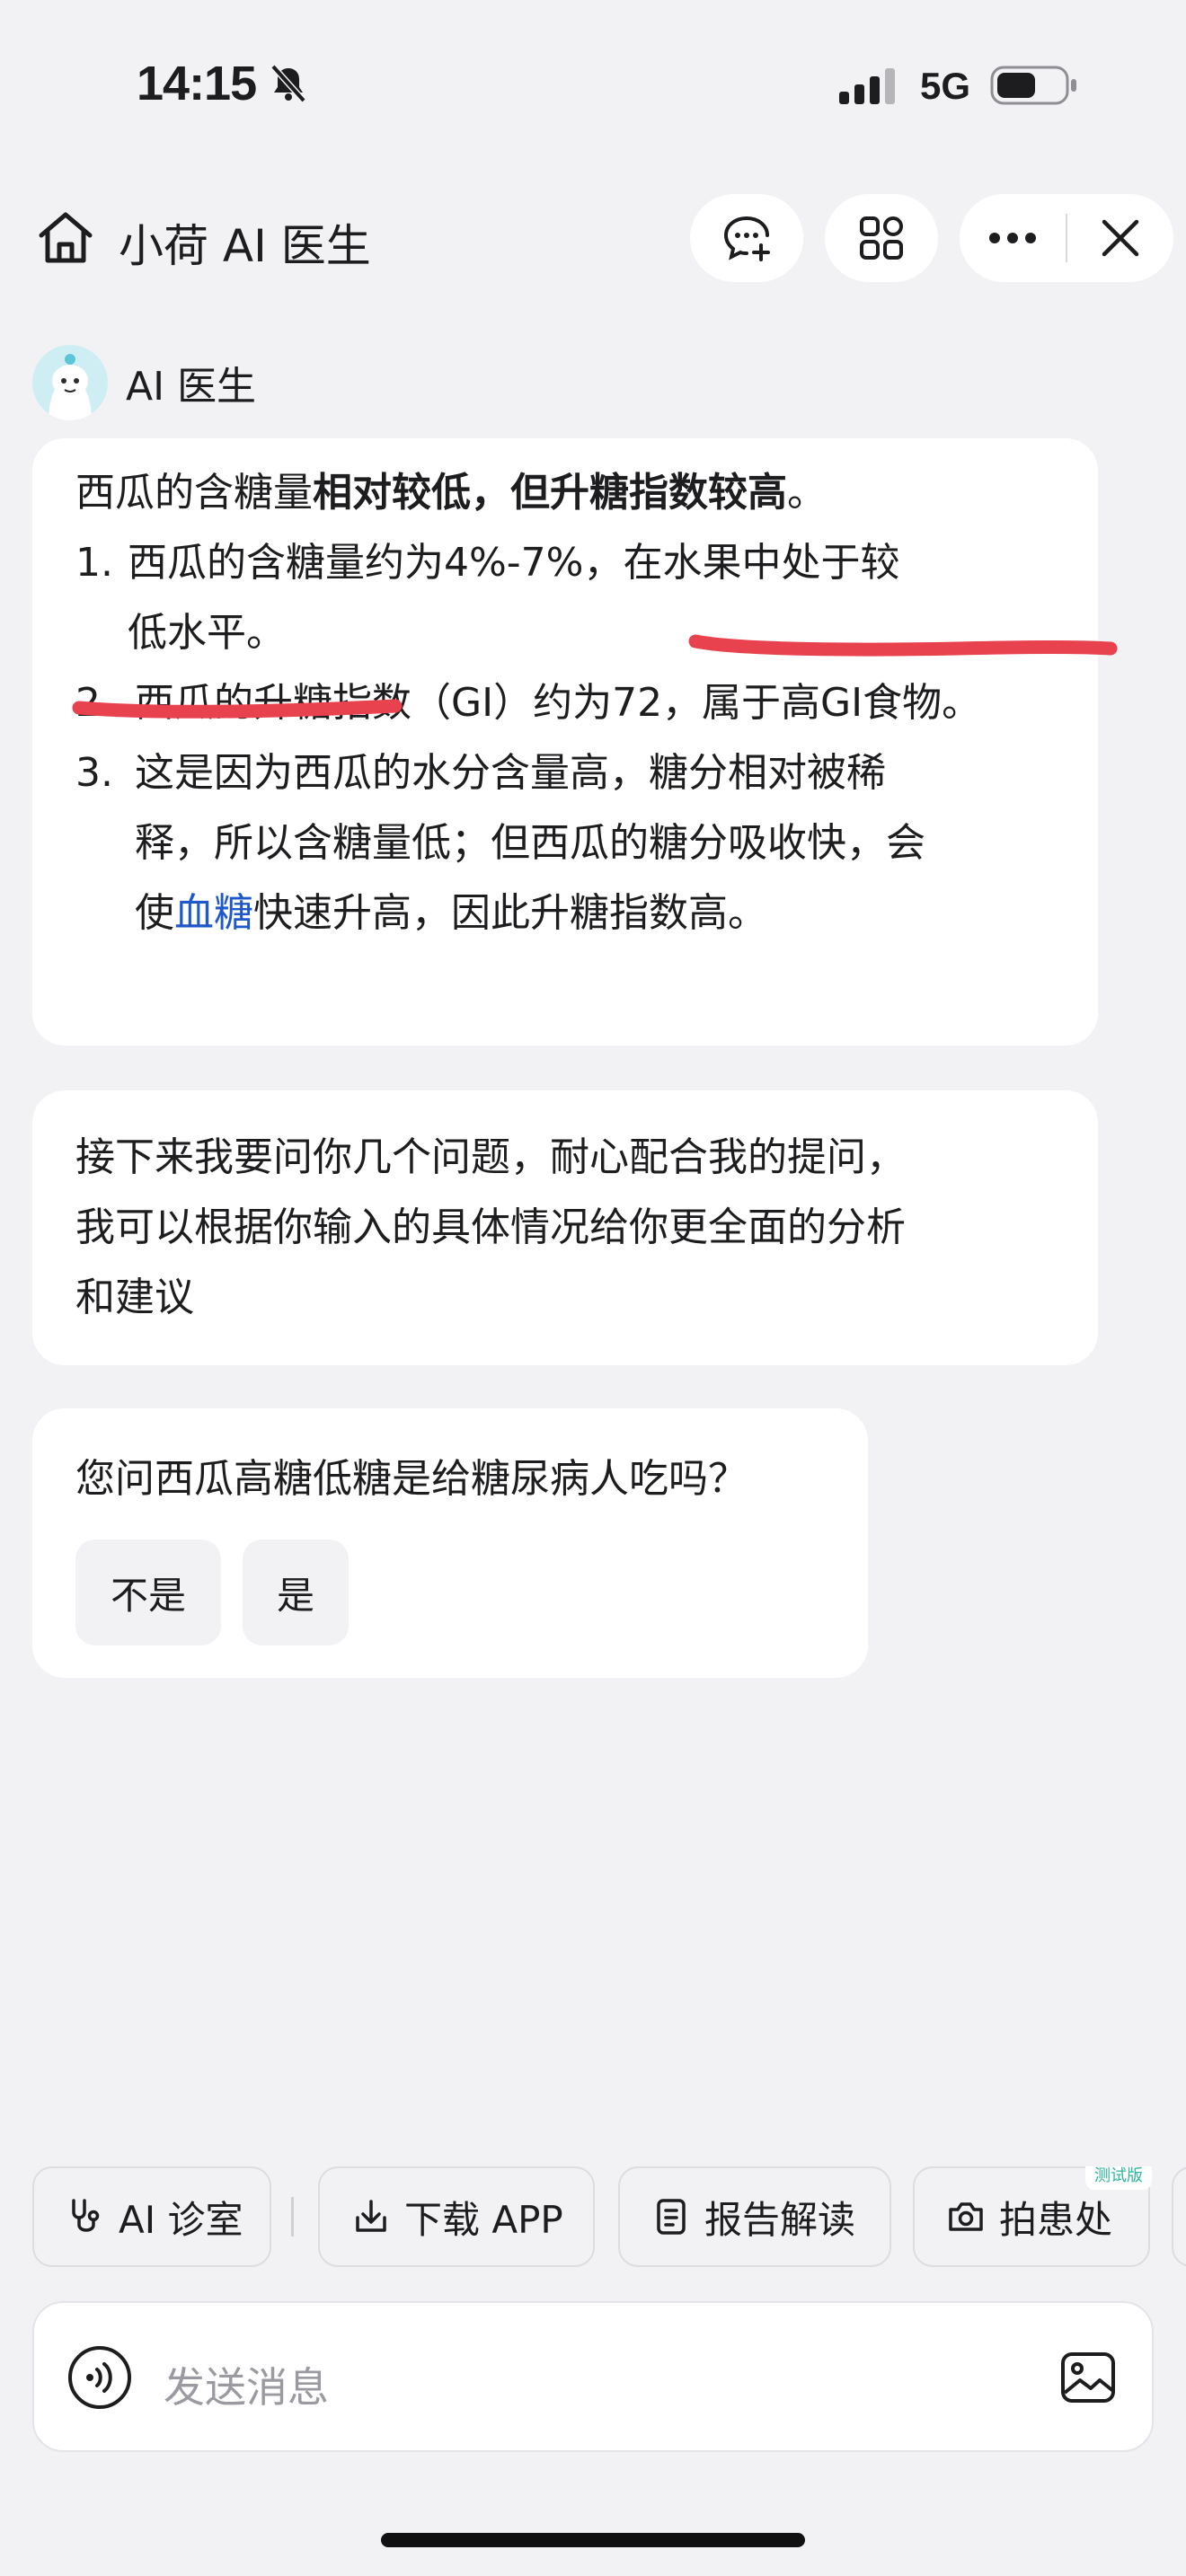  What do you see at coordinates (550, 493) in the screenshot?
I see `intro-bold: 相对较低，但升糖指数较高` at bounding box center [550, 493].